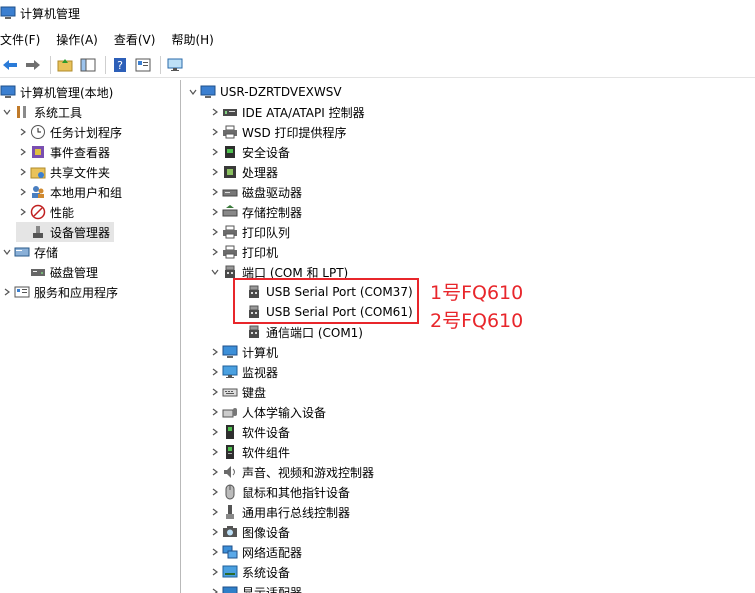 The height and width of the screenshot is (593, 755). Describe the element at coordinates (65, 65) in the screenshot. I see `up-folder-icon` at that location.